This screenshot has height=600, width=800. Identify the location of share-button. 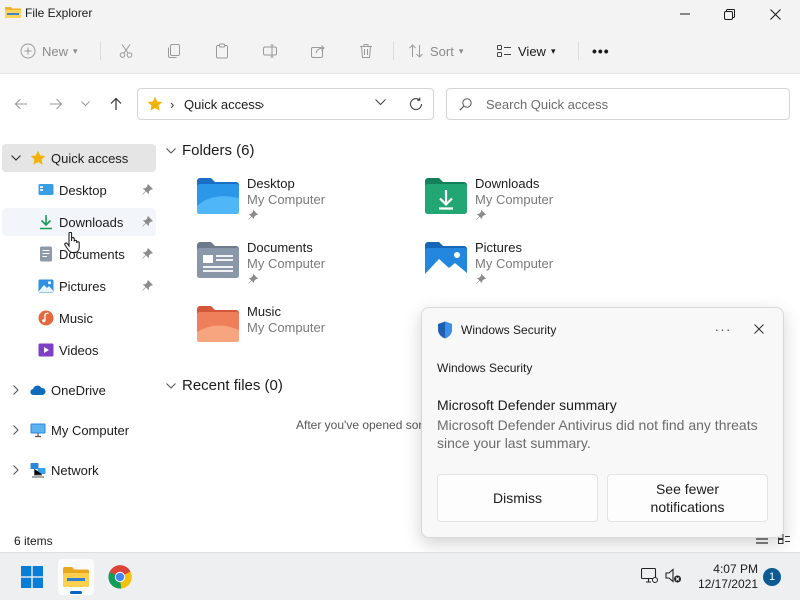
(318, 51).